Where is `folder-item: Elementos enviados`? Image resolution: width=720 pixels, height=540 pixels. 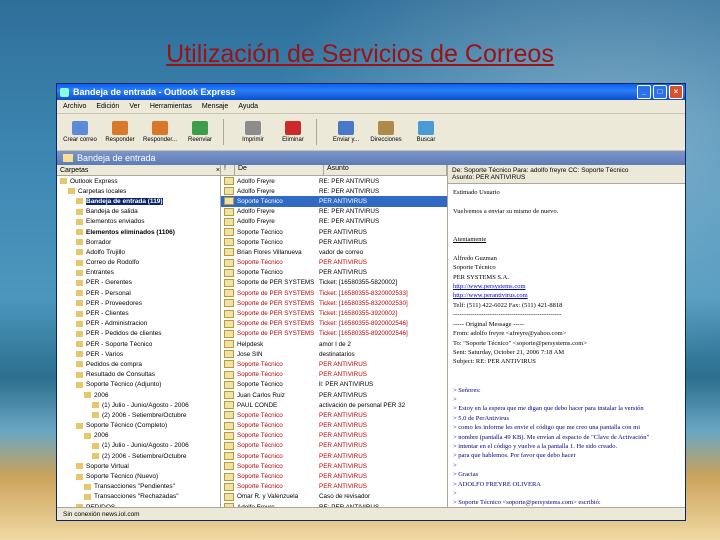 folder-item: Elementos enviados is located at coordinates (138, 222).